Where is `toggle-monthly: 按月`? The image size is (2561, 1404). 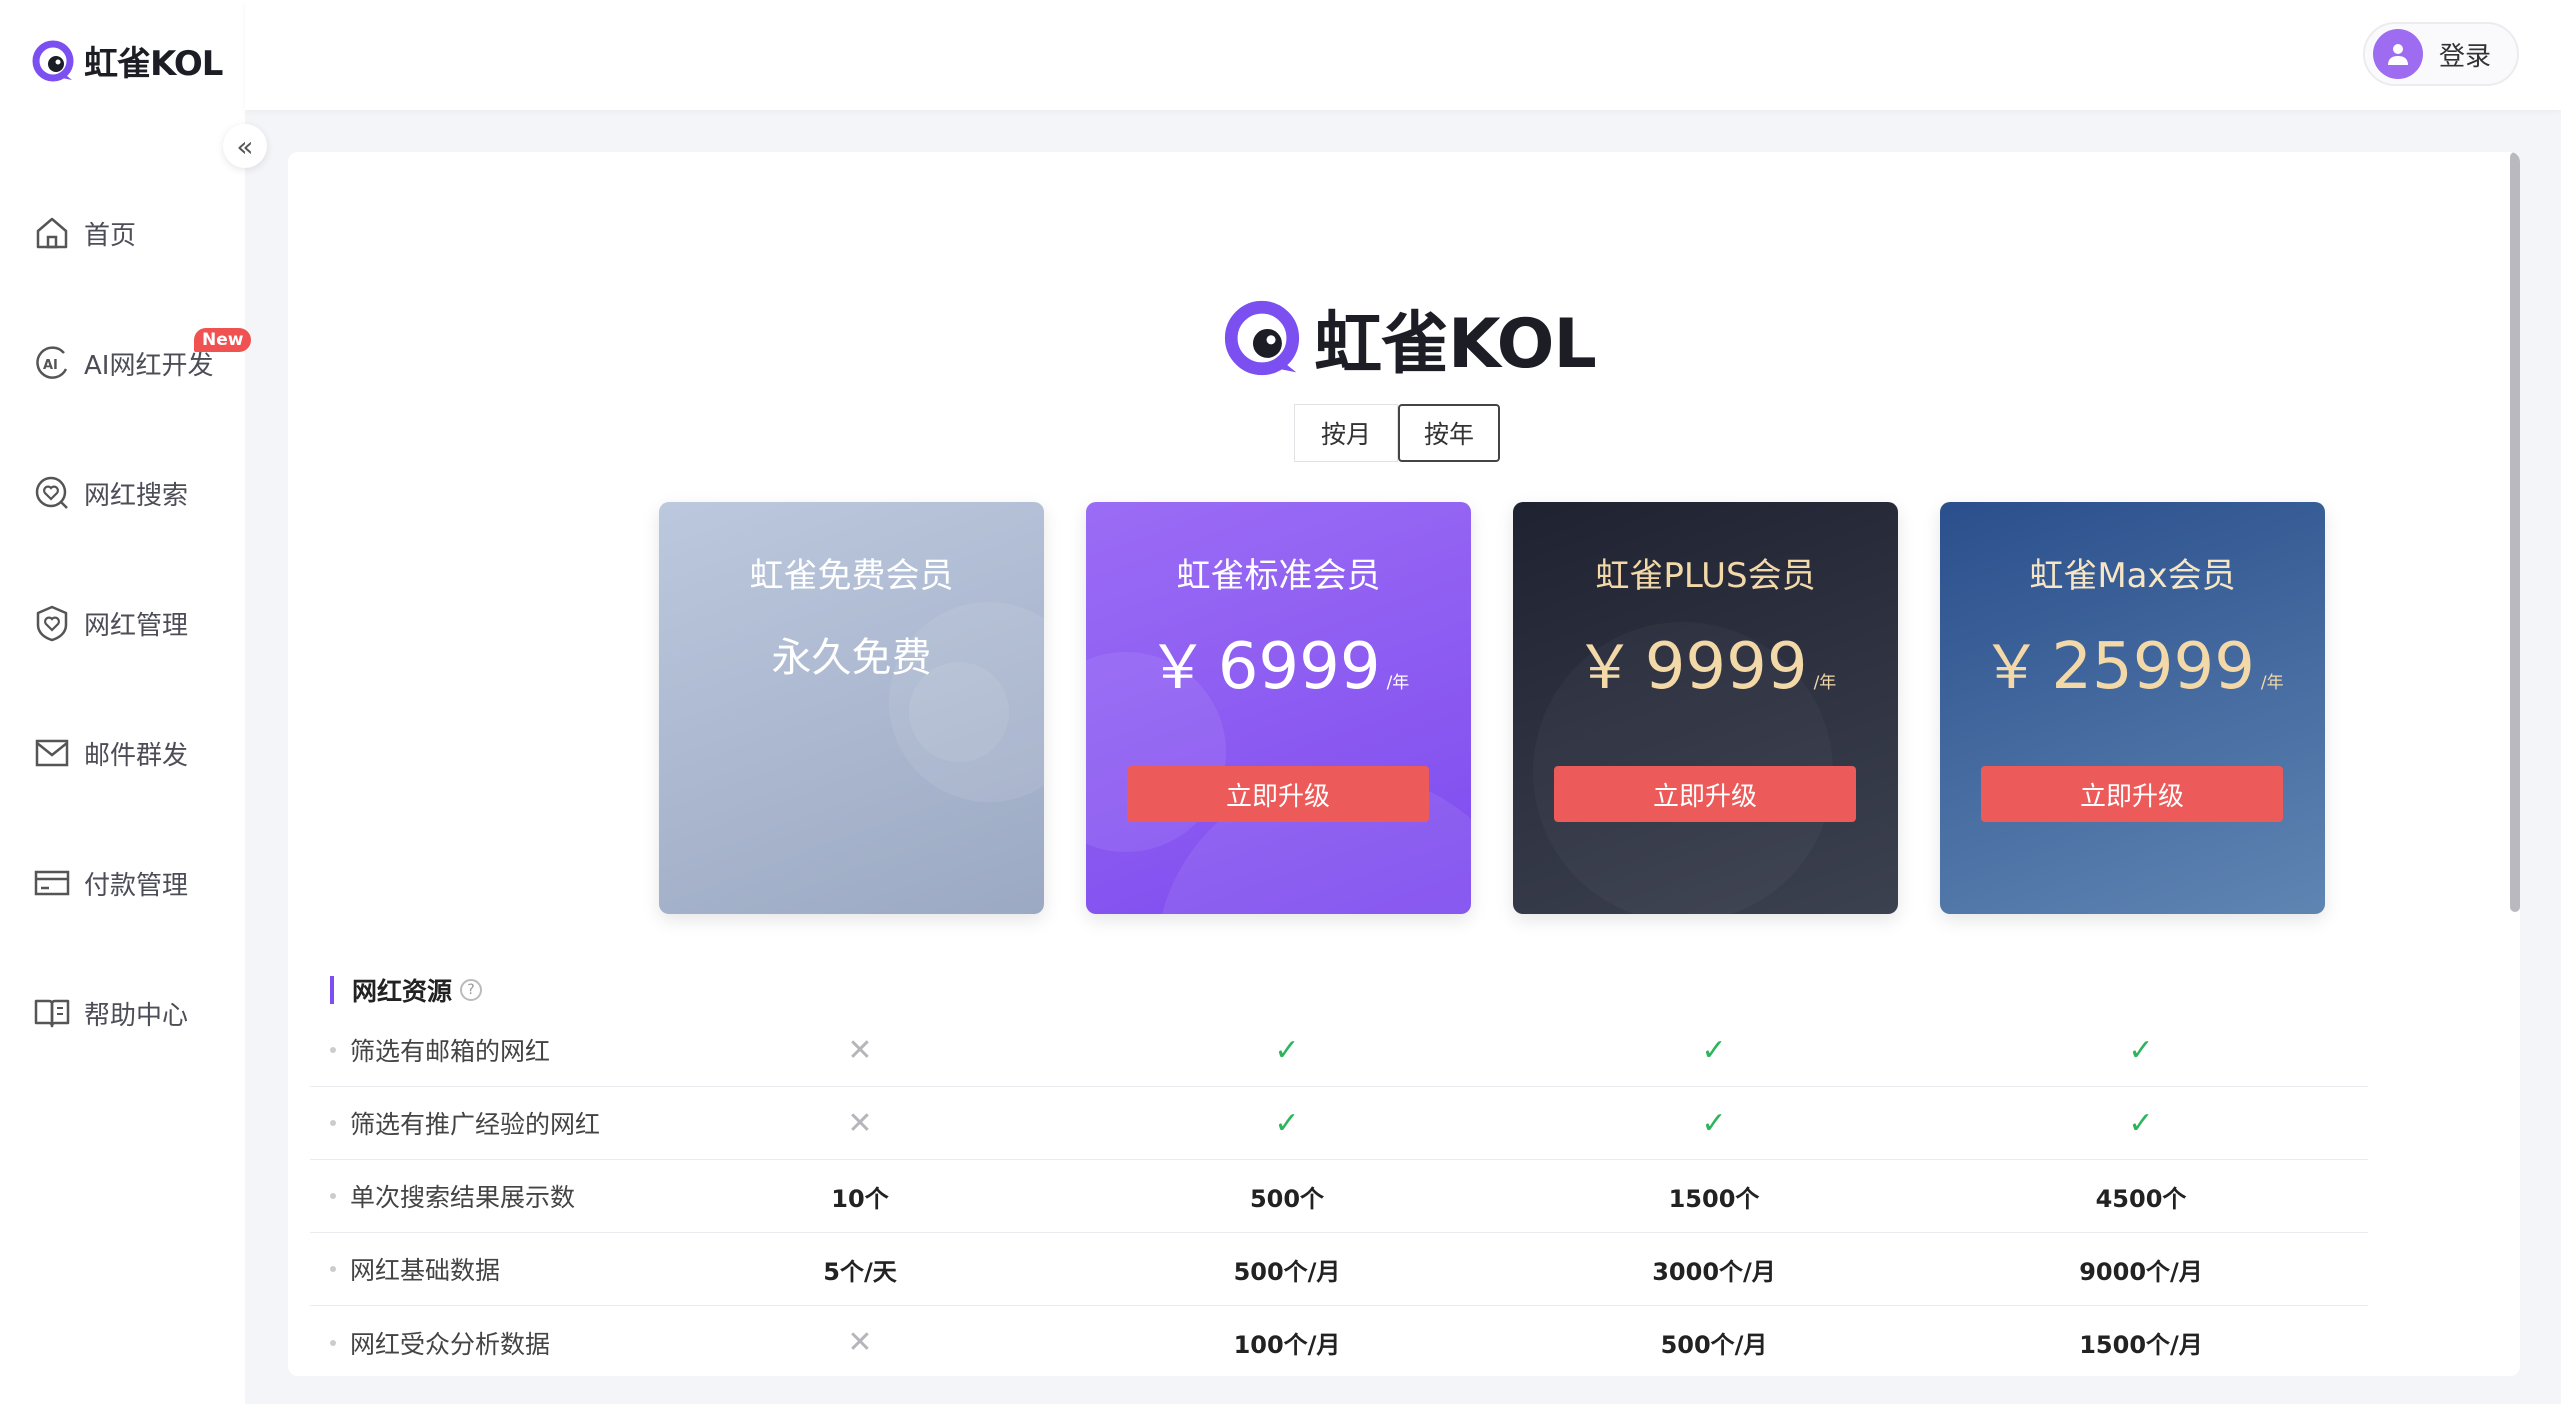
toggle-monthly: 按月 is located at coordinates (1346, 433).